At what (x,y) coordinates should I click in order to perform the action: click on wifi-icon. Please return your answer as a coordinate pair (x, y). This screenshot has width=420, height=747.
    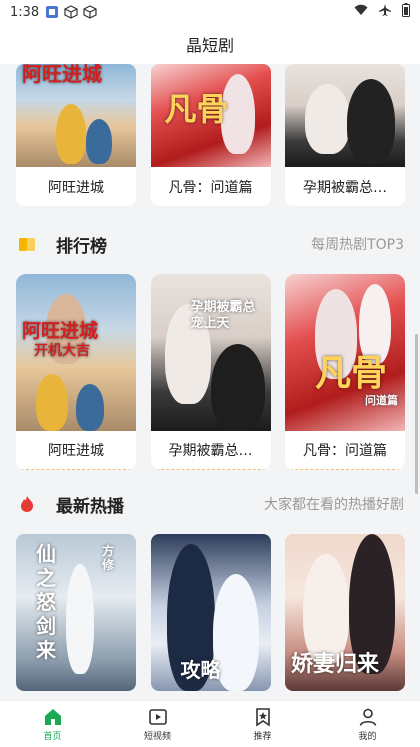
    Looking at the image, I should click on (361, 12).